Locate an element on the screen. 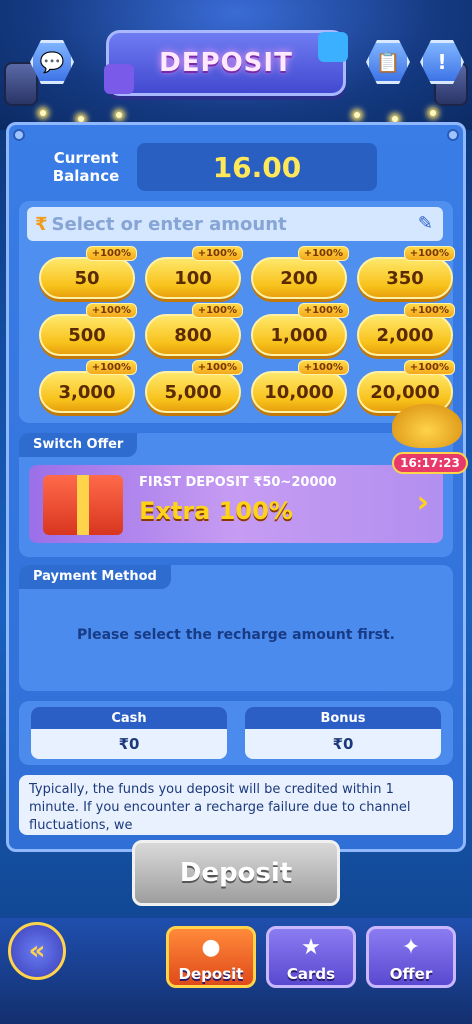 This screenshot has width=472, height=1024. payment-message: Please select the recharge amount first. is located at coordinates (236, 635).